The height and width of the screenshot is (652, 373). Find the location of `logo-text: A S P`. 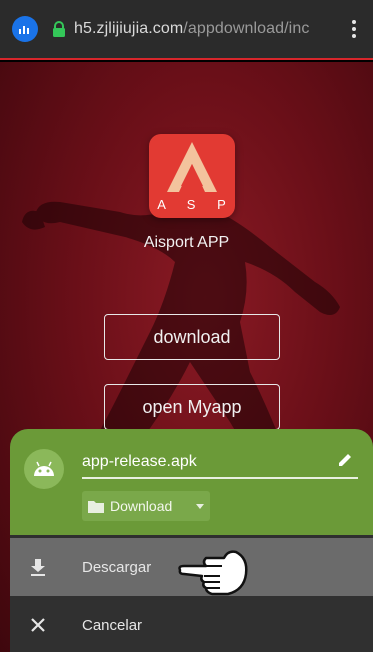

logo-text: A S P is located at coordinates (196, 204).